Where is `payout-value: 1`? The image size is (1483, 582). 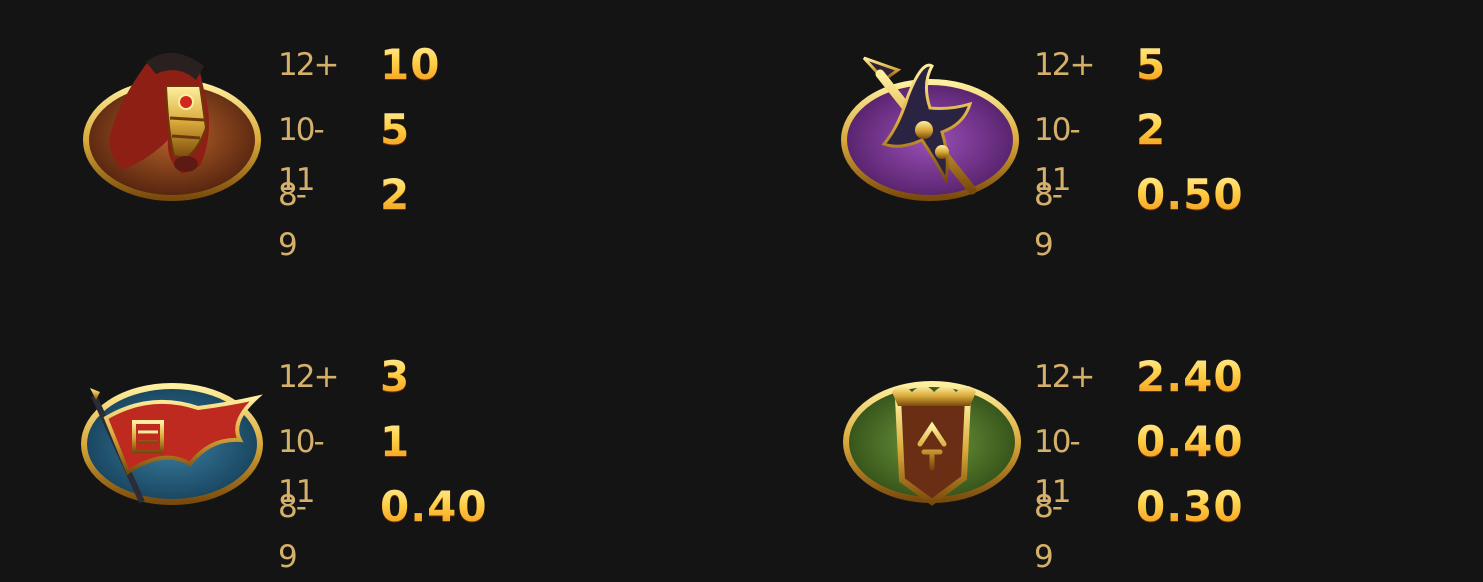 payout-value: 1 is located at coordinates (395, 441).